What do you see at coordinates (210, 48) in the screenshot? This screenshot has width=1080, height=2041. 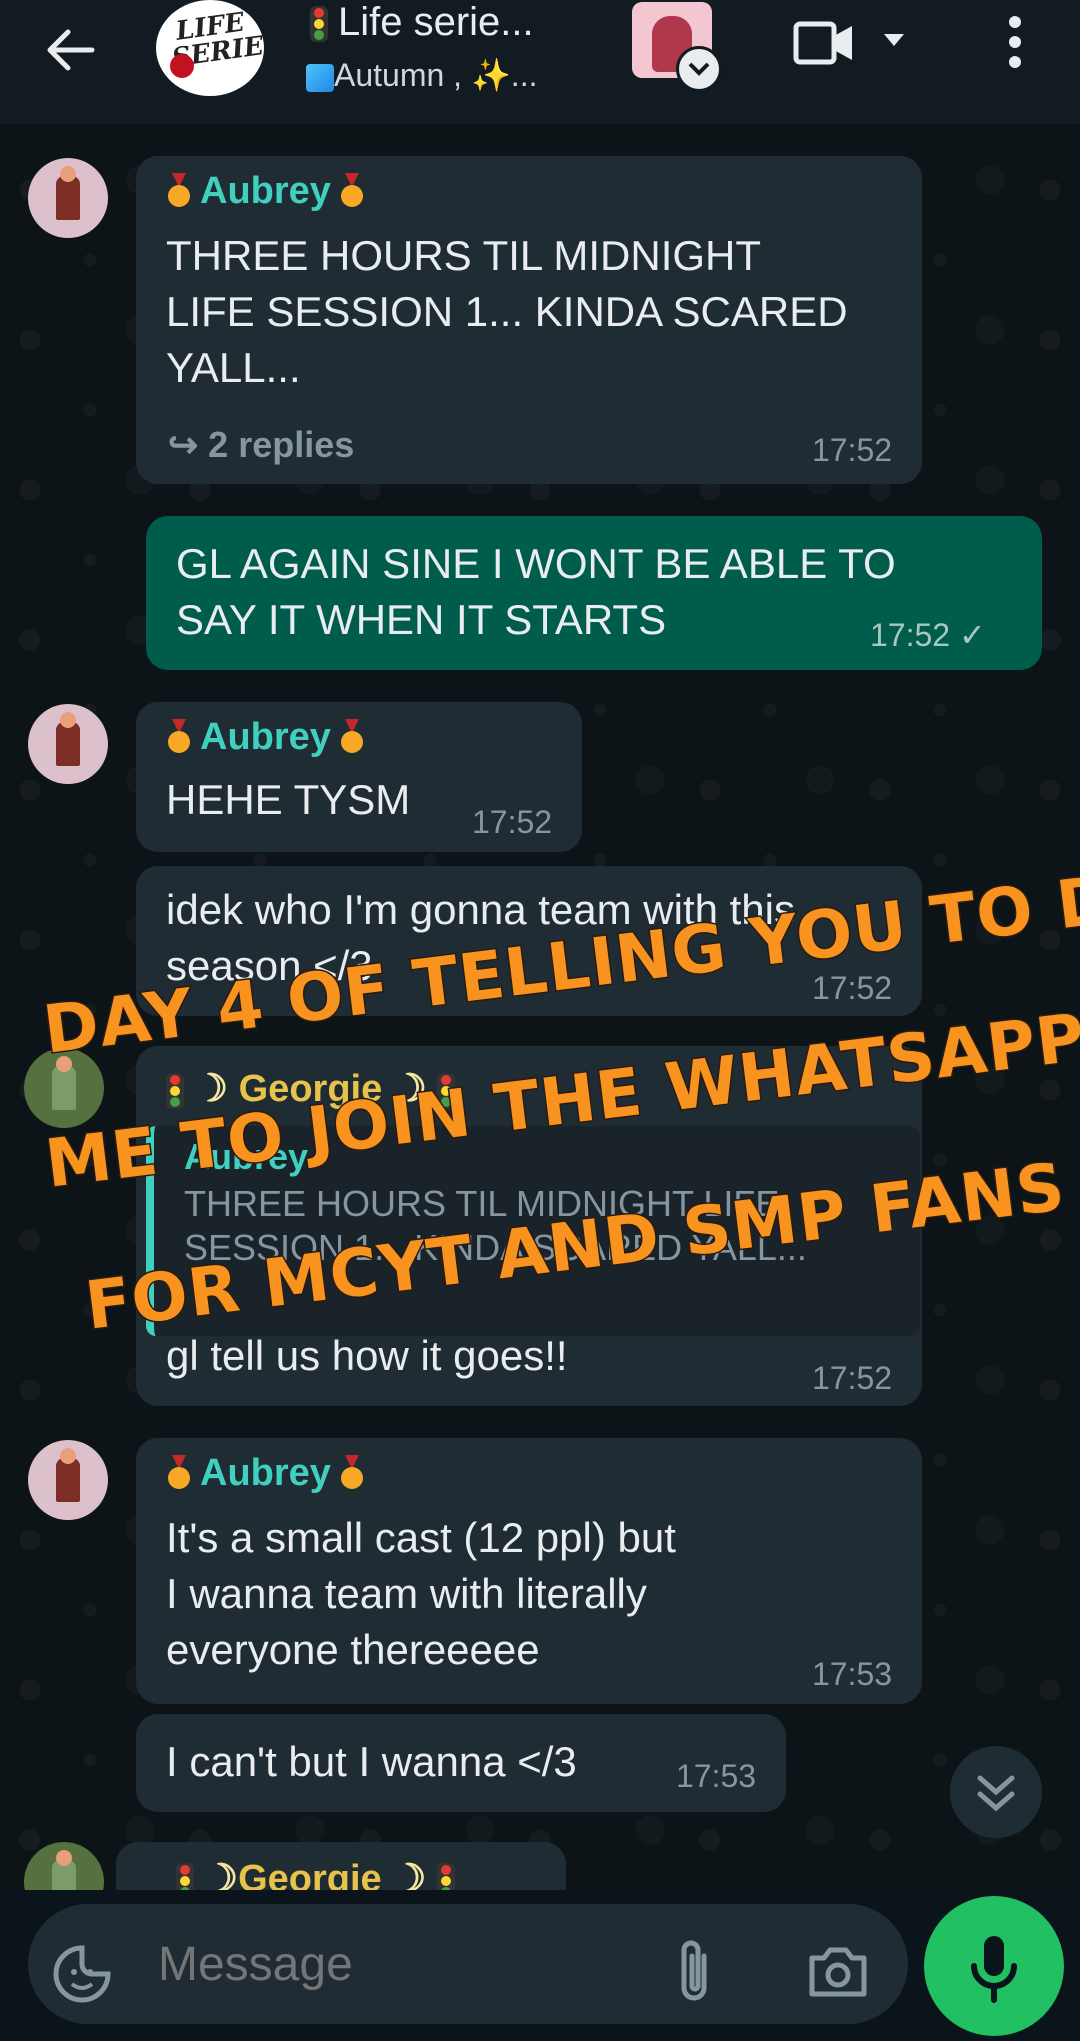 I see `group-avatar: LIFE SERIES` at bounding box center [210, 48].